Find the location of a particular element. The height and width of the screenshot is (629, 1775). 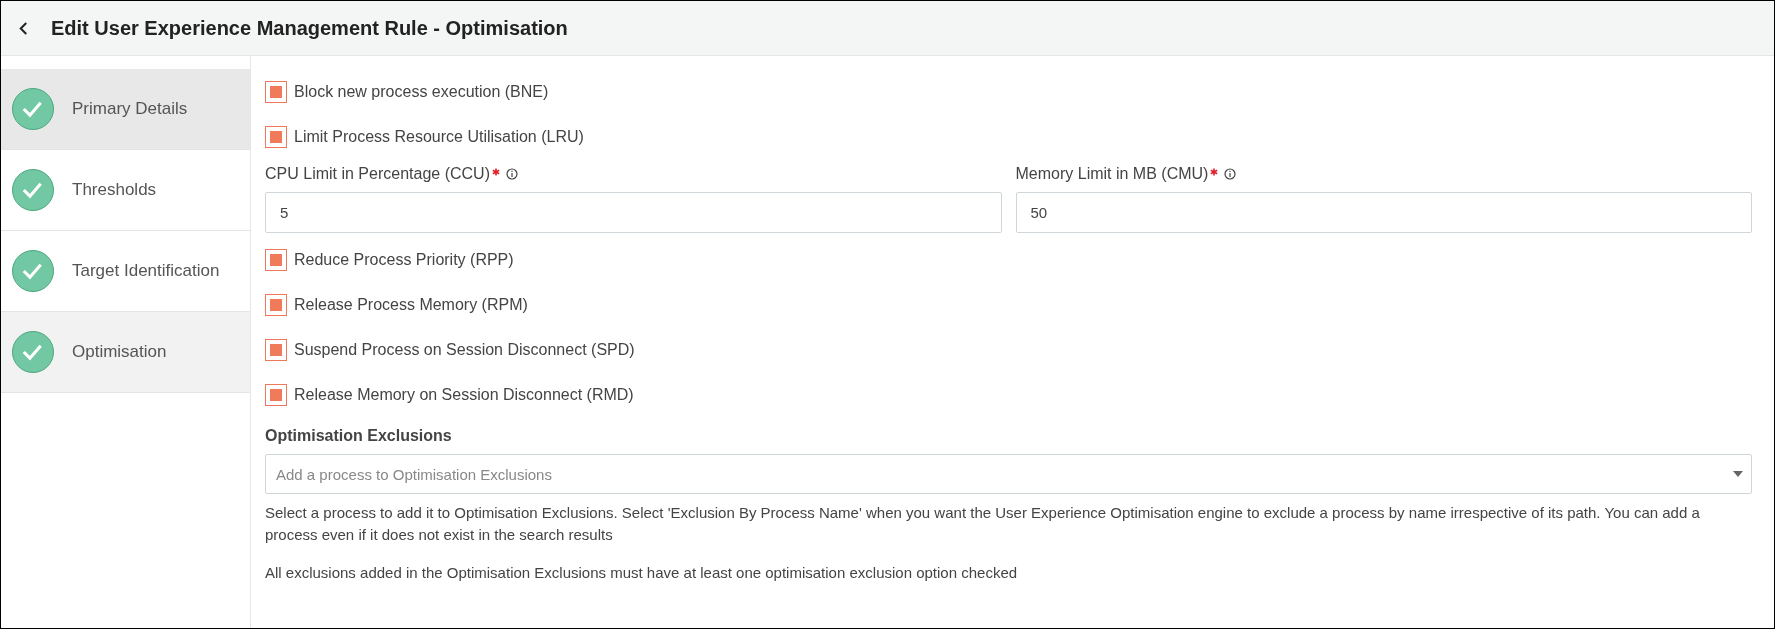

step-label: Thresholds is located at coordinates (114, 190).